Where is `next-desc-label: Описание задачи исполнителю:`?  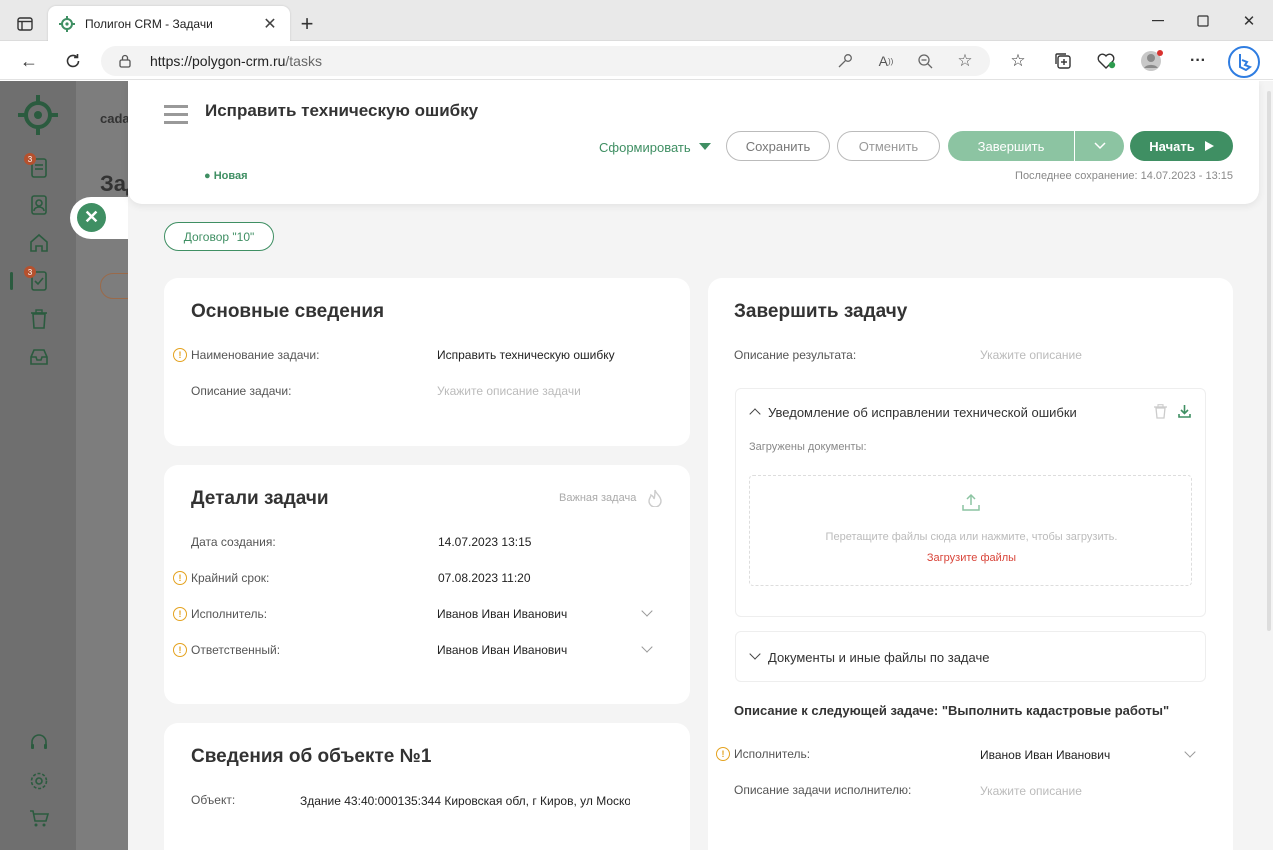 next-desc-label: Описание задачи исполнителю: is located at coordinates (823, 790).